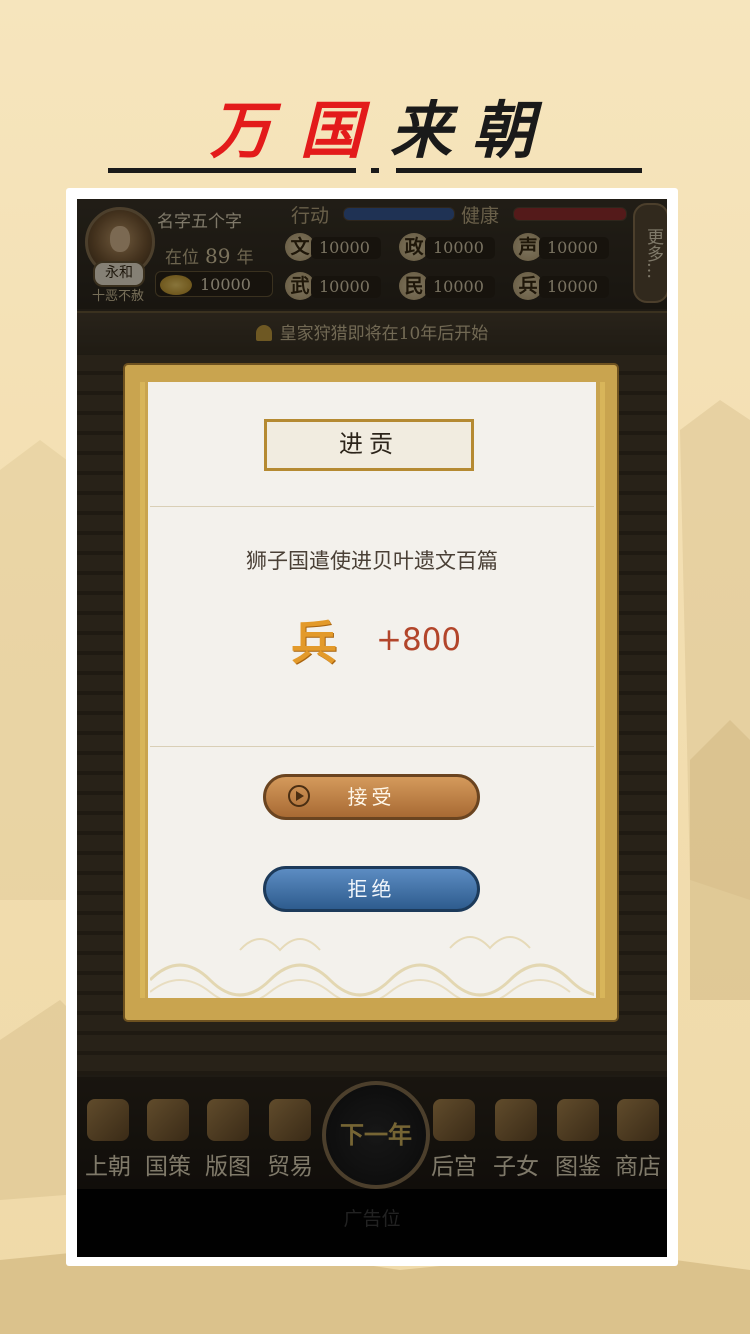  I want to click on app-title: 万 国 来 朝, so click(375, 125).